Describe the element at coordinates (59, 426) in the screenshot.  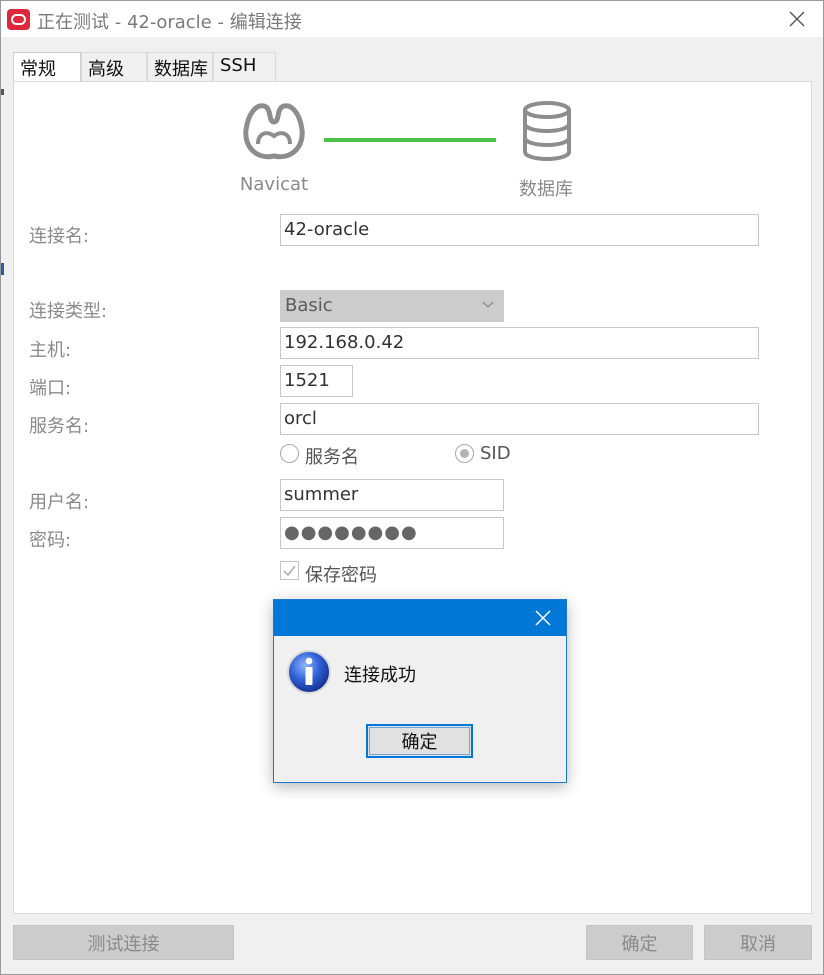
I see `service-name-label: 服务名:` at that location.